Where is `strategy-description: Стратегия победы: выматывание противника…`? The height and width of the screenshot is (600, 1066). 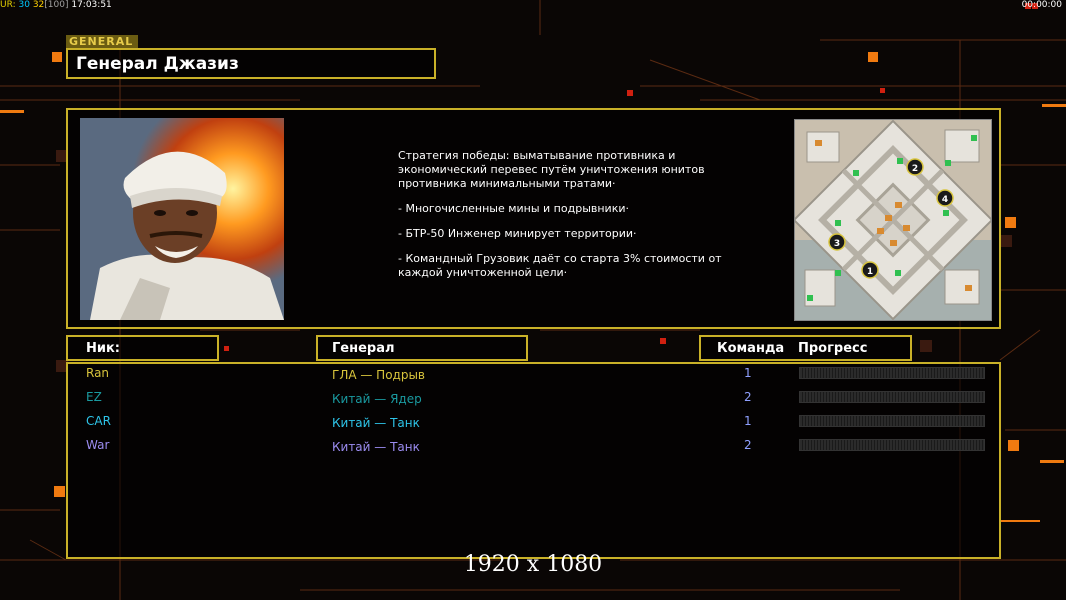 strategy-description: Стратегия победы: выматывание противника… is located at coordinates (568, 220).